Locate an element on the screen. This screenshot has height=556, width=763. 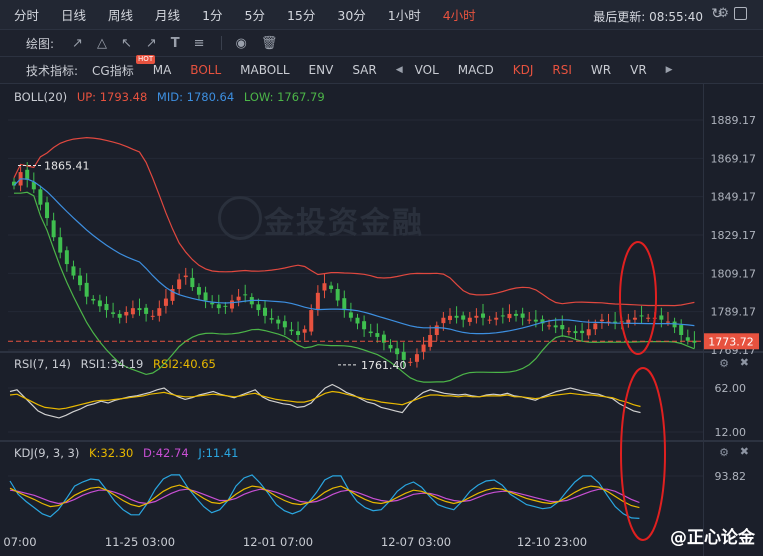
indicator-boll: BOLL is located at coordinates (205, 70).